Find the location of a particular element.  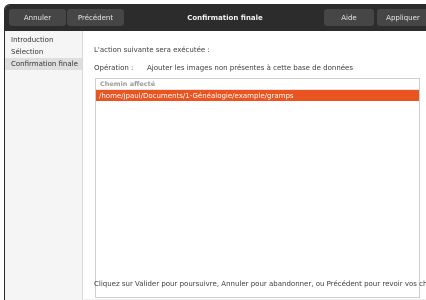

column-header-affected-path: Chemin affecté is located at coordinates (257, 84).